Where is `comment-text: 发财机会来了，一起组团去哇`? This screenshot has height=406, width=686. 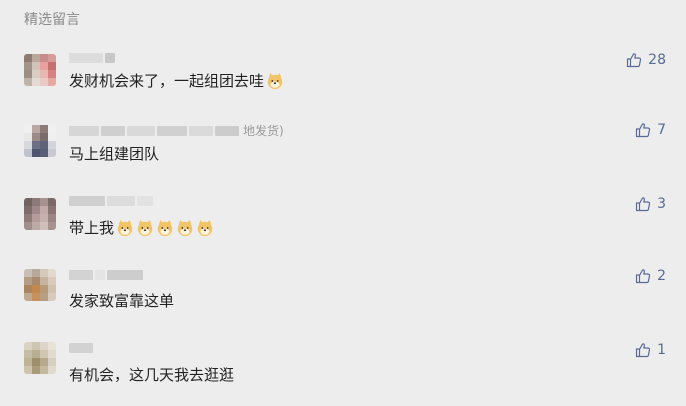
comment-text: 发财机会来了，一起组团去哇 is located at coordinates (167, 81).